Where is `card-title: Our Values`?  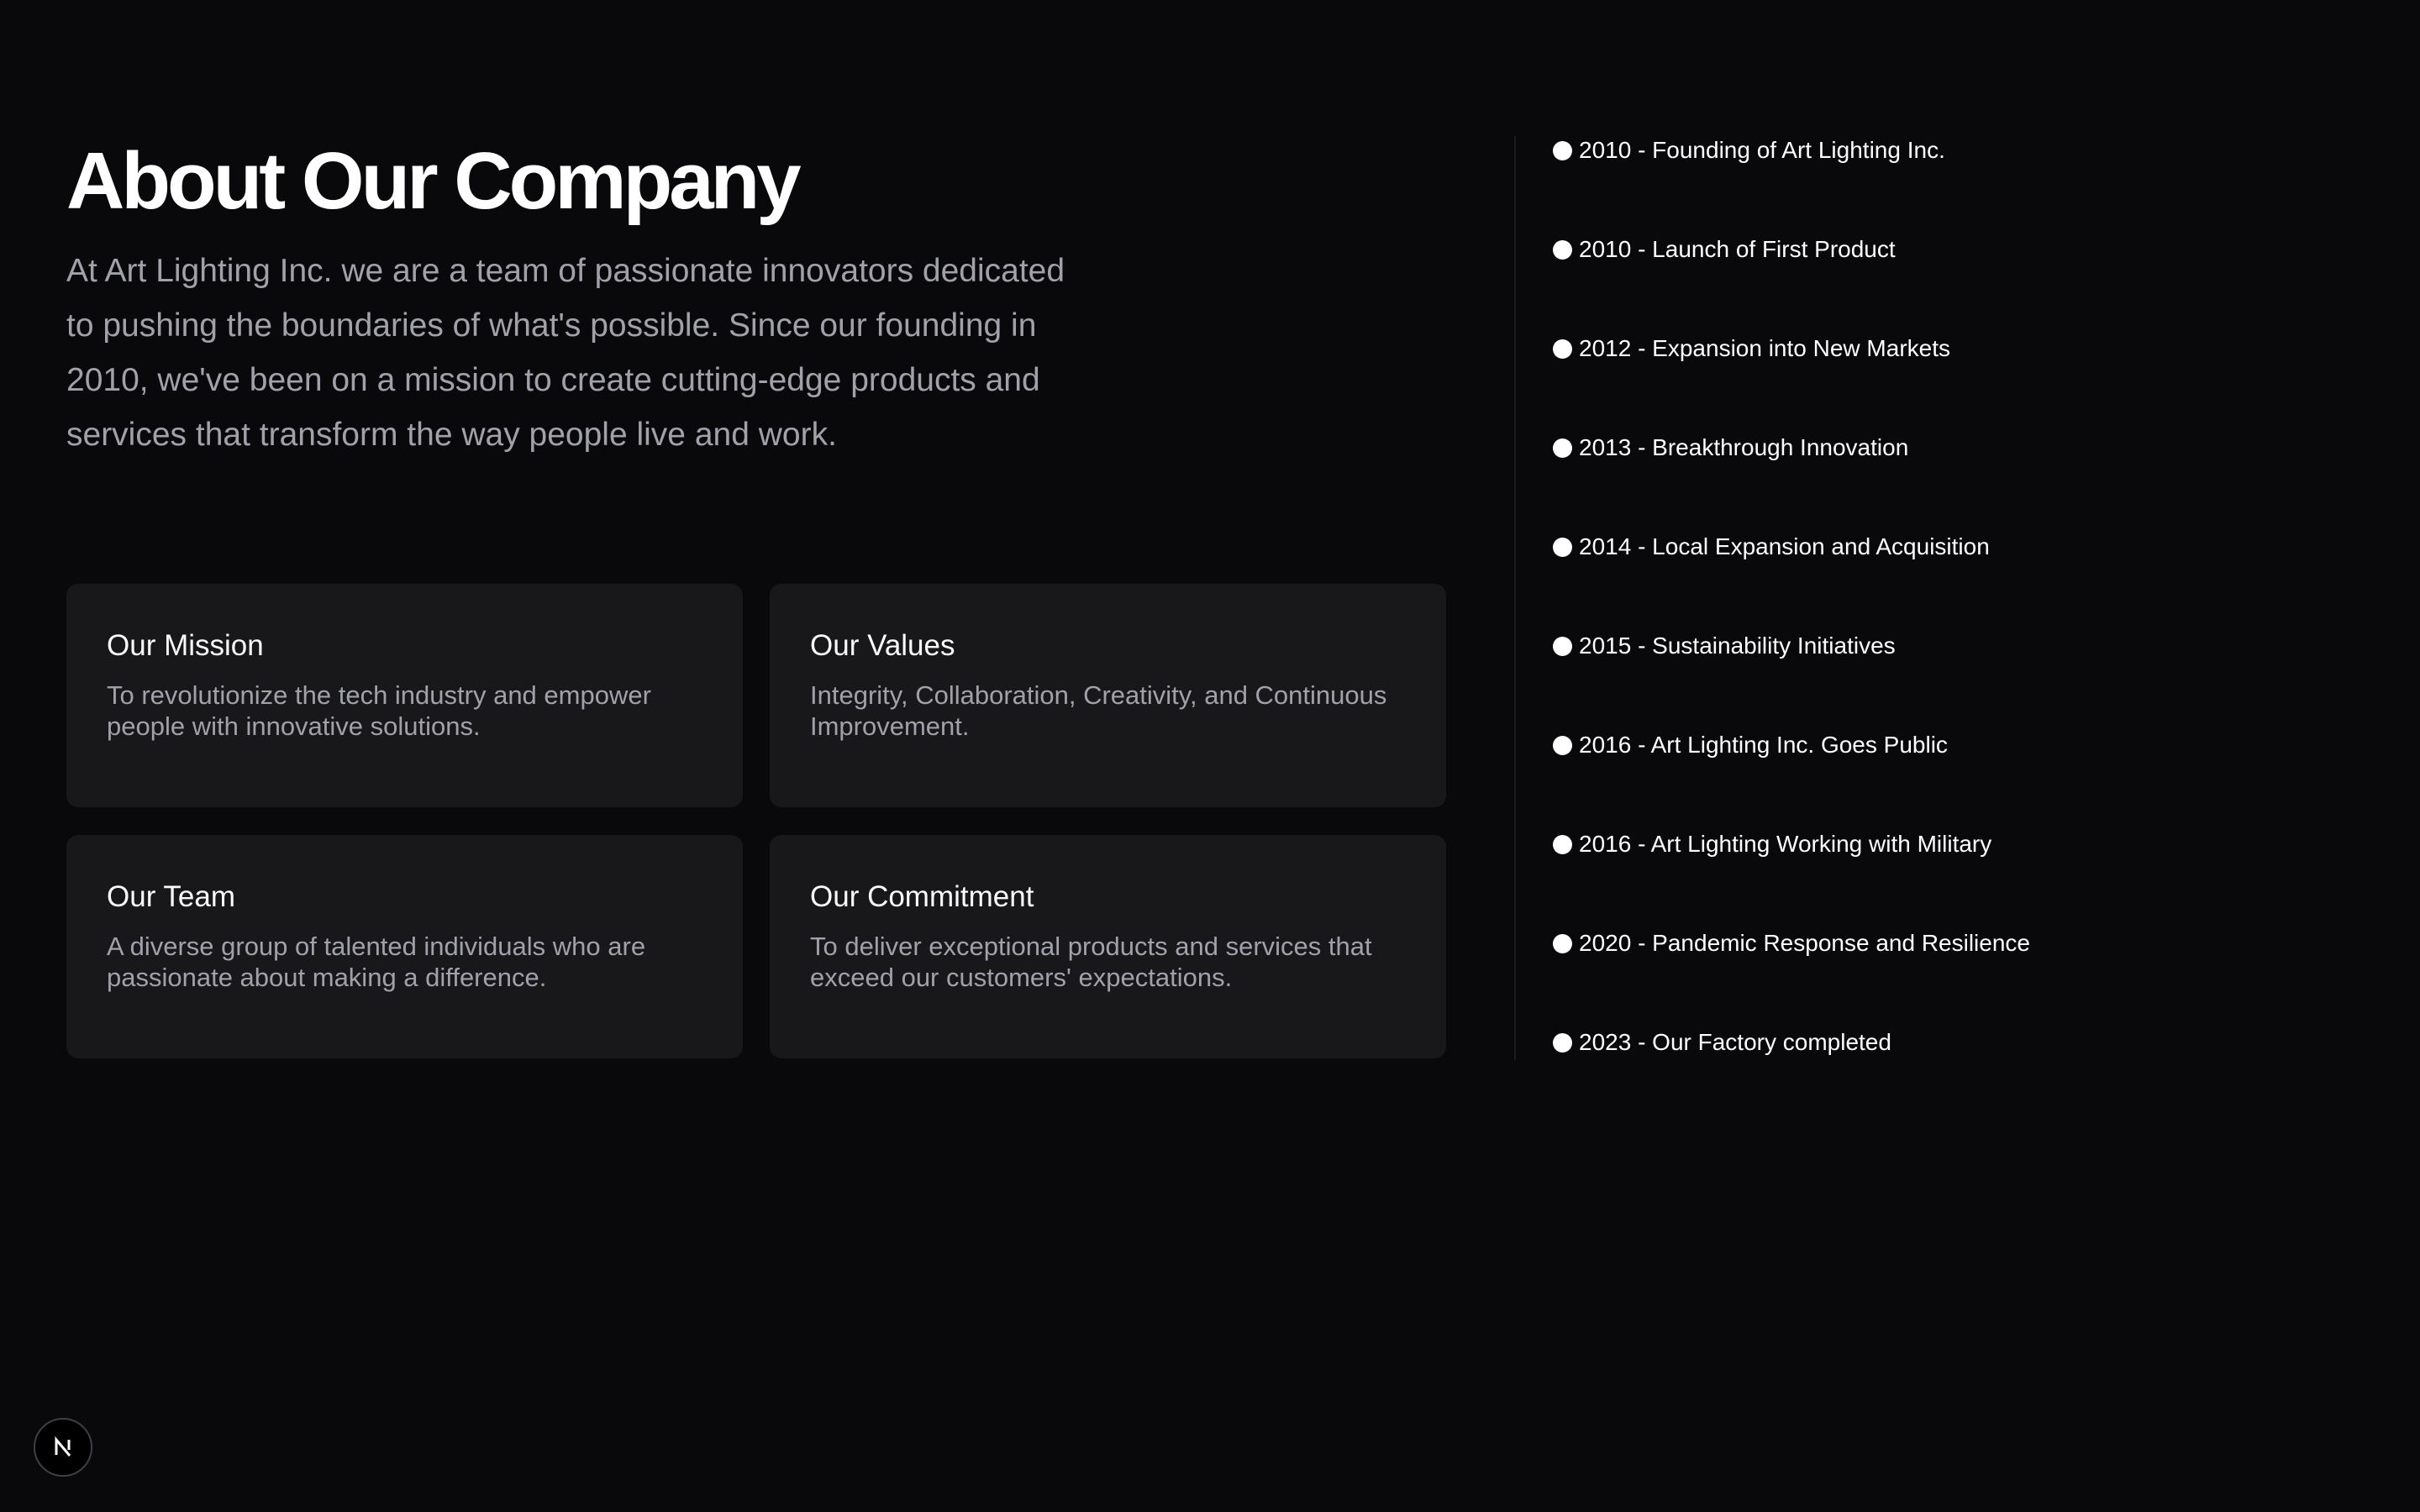
card-title: Our Values is located at coordinates (882, 645).